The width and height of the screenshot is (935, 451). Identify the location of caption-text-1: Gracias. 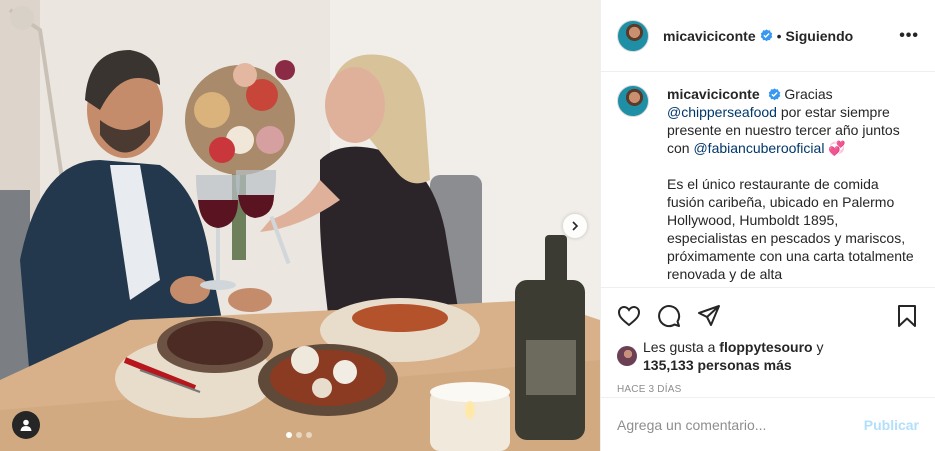
(808, 94).